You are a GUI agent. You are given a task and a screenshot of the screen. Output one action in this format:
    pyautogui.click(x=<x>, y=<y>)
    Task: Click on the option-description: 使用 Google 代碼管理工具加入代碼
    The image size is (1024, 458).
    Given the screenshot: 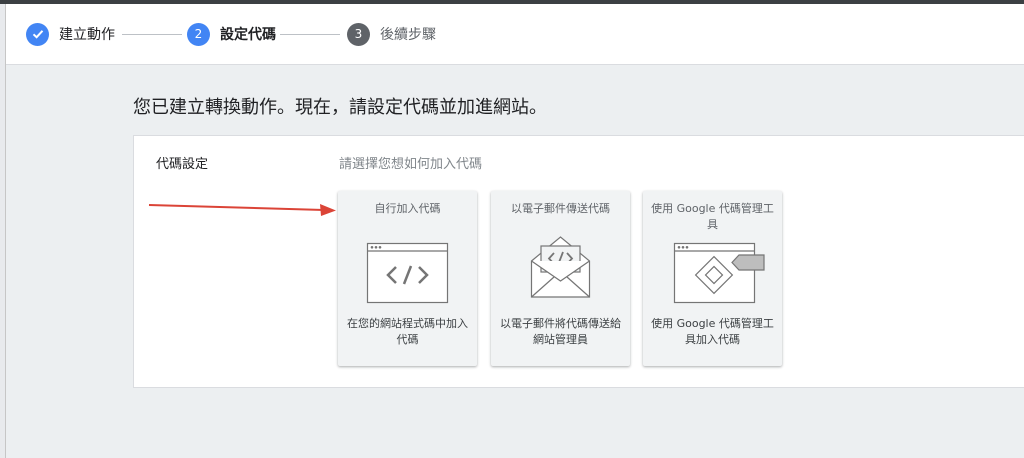 What is the action you would take?
    pyautogui.click(x=712, y=331)
    